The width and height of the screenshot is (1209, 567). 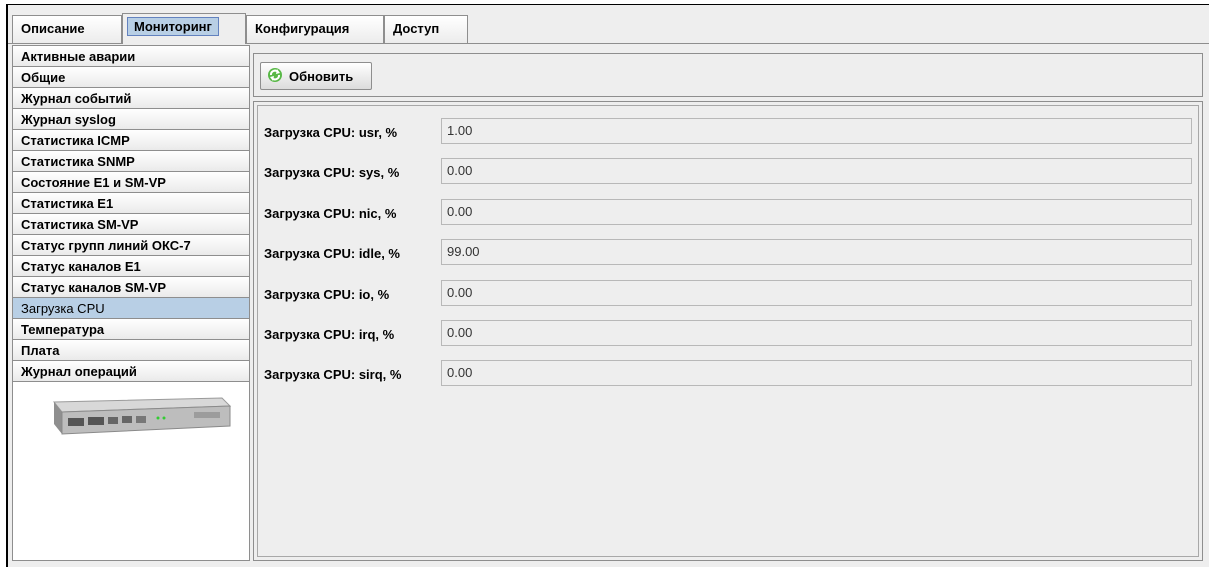 I want to click on menu-item-board: Плата, so click(x=131, y=350).